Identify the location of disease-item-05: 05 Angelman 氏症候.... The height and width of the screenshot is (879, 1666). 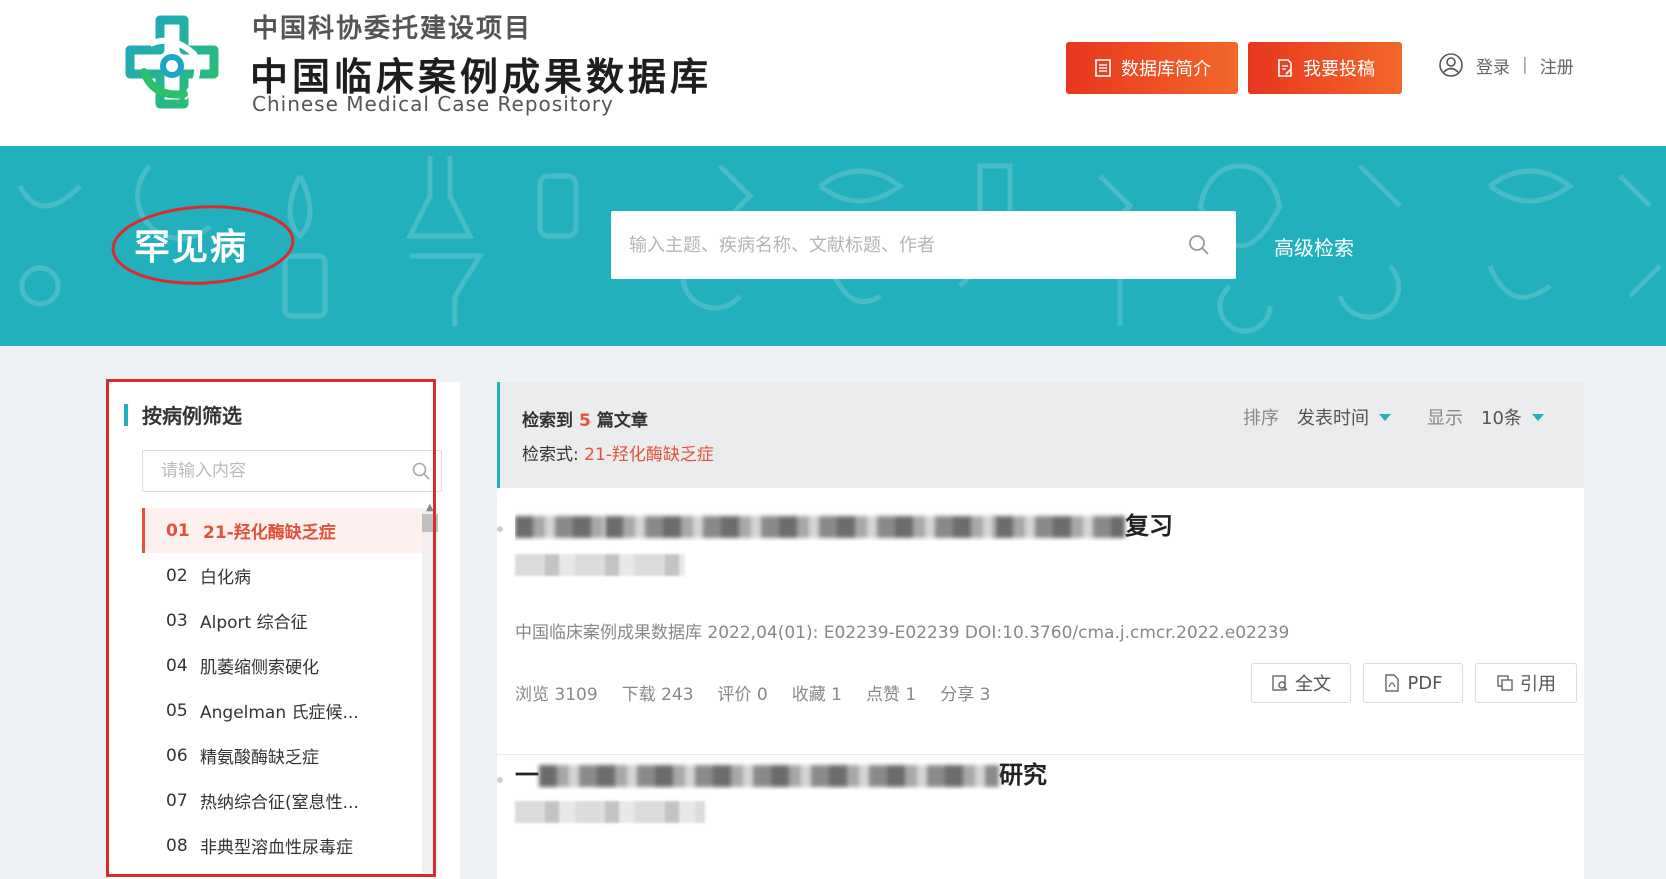
(282, 710).